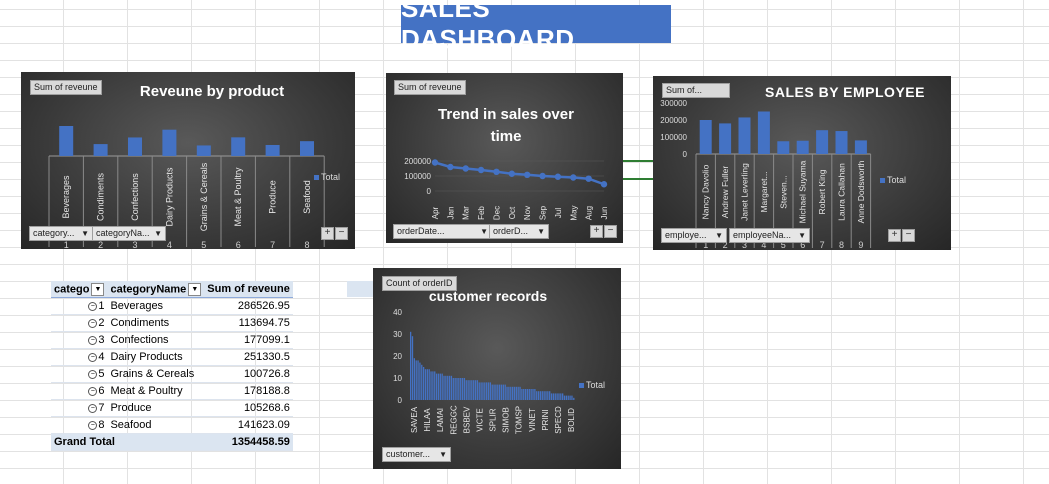 This screenshot has height=484, width=1049. I want to click on pivot-category-id: −1, so click(79, 306).